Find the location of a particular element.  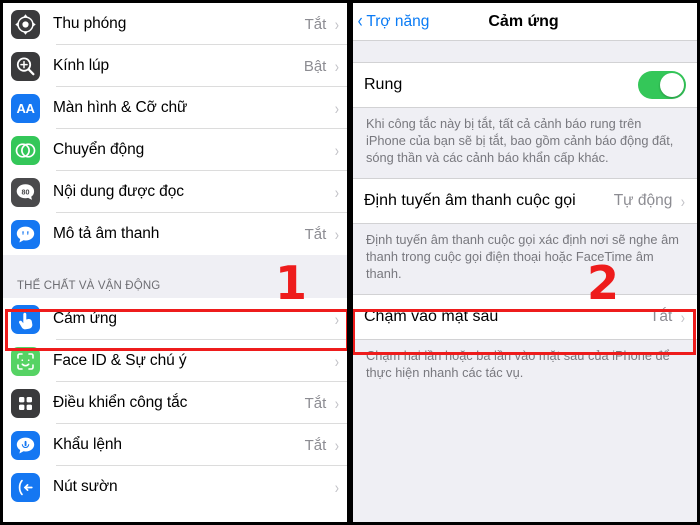

spoken-content-icon: 80 is located at coordinates (25, 192).